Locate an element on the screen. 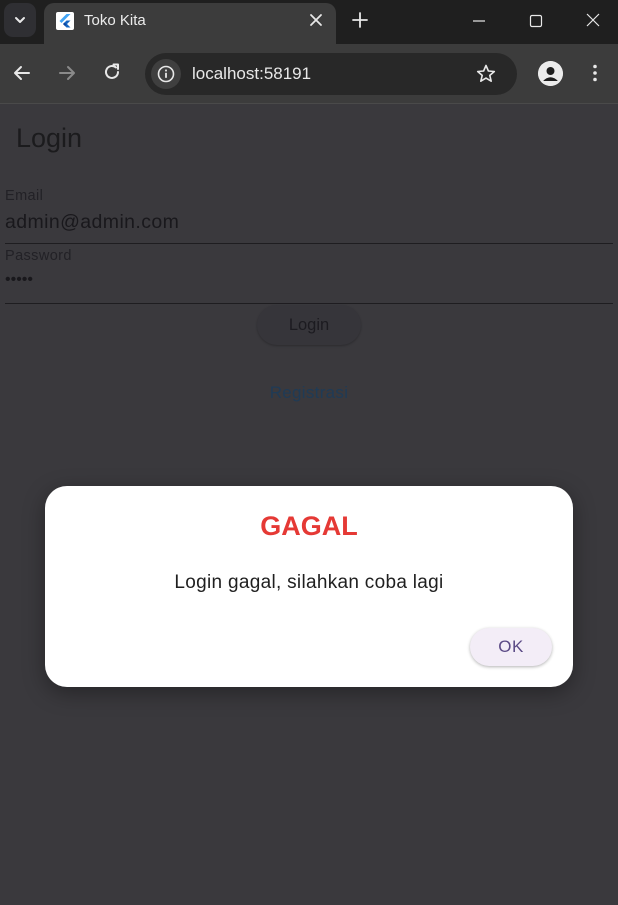 The height and width of the screenshot is (905, 618). site-info-button is located at coordinates (166, 74).